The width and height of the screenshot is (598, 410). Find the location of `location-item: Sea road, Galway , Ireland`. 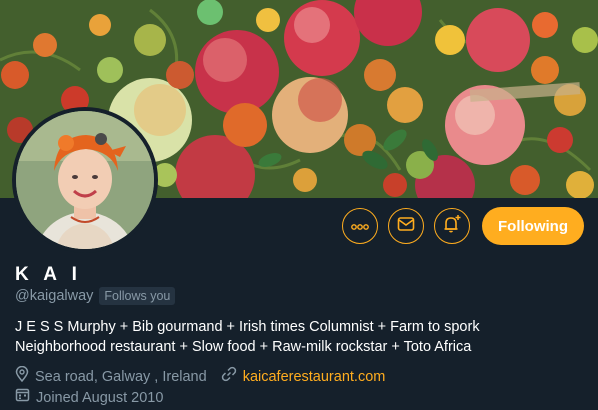

location-item: Sea road, Galway , Ireland is located at coordinates (111, 376).